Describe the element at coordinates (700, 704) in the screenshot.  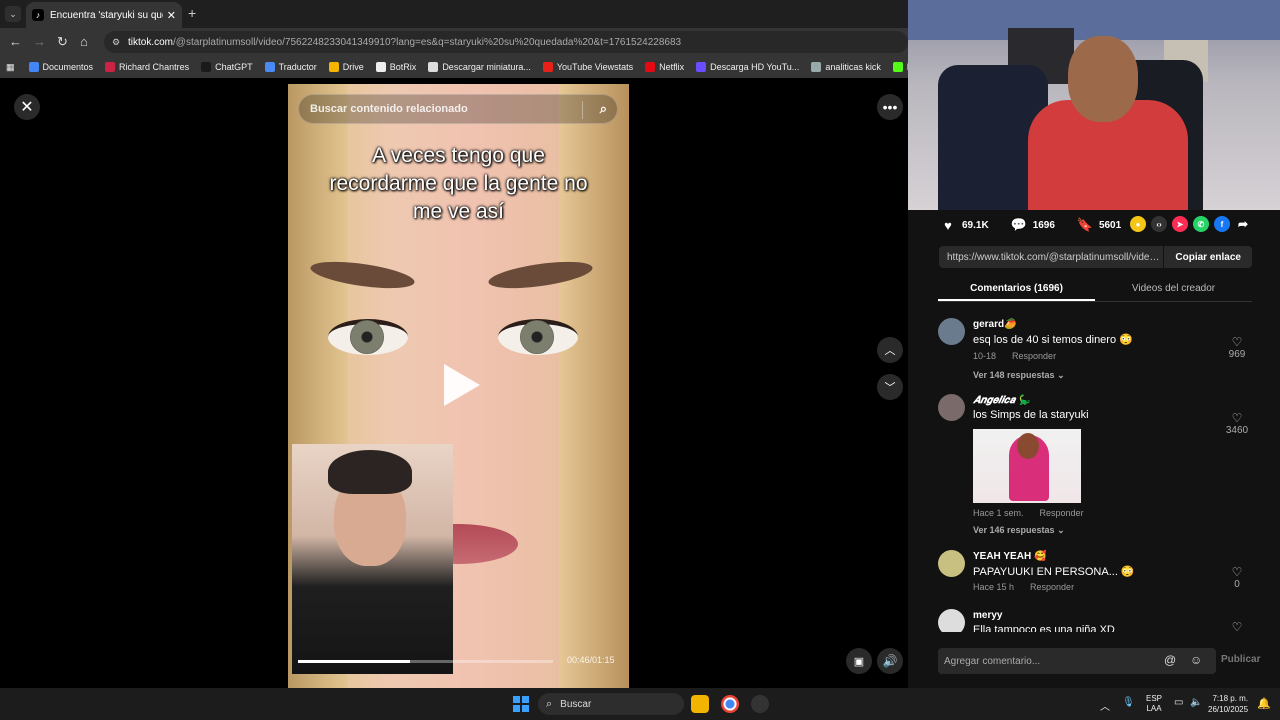
I see `file-explorer-icon` at that location.